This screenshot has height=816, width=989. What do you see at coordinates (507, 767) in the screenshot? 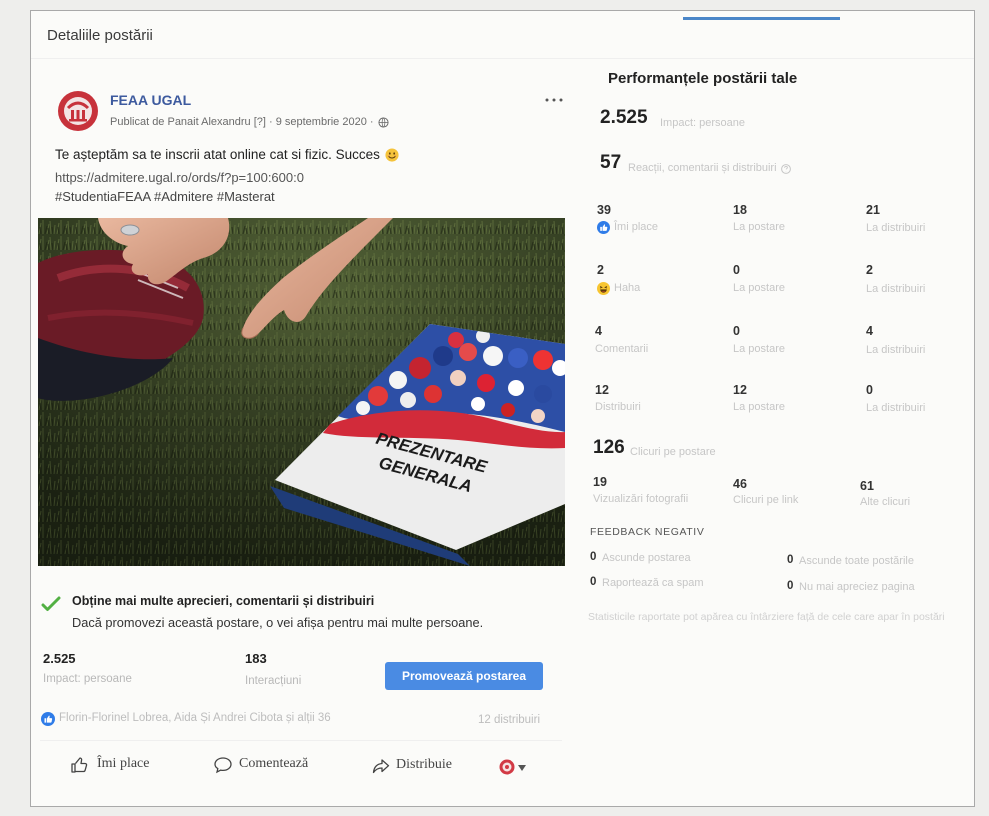
I see `post-as-avatar` at bounding box center [507, 767].